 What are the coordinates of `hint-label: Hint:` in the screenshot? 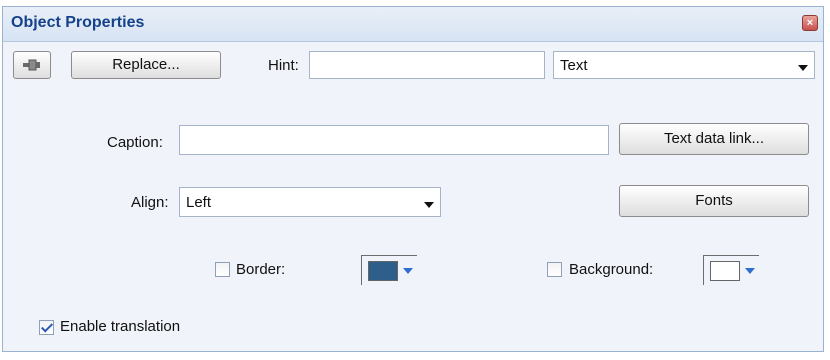 It's located at (283, 65).